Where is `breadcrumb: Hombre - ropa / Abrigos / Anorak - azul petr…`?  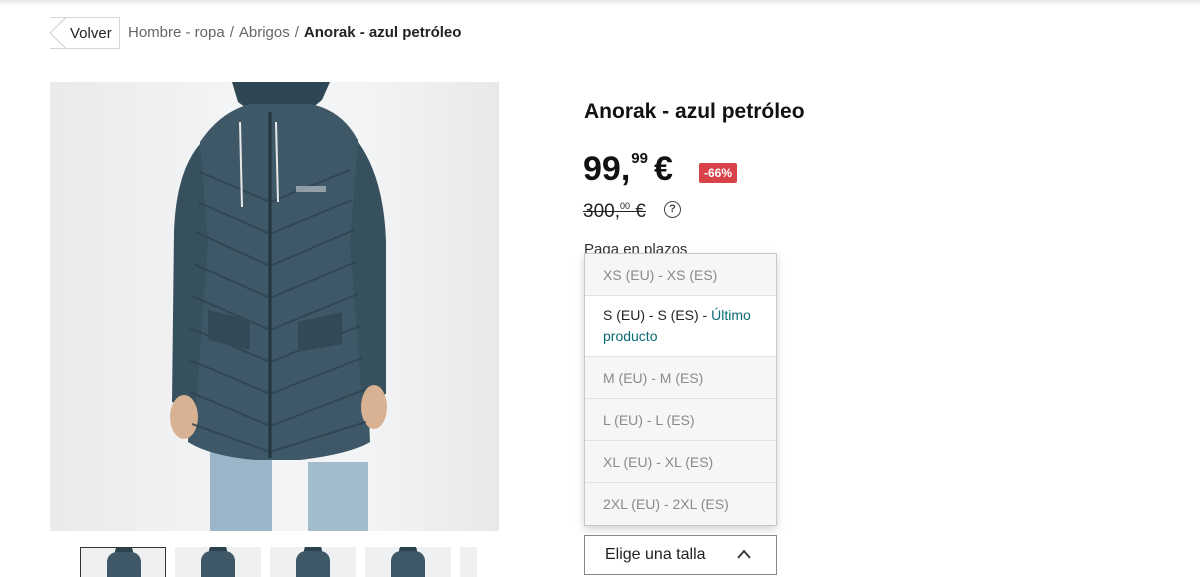 breadcrumb: Hombre - ropa / Abrigos / Anorak - azul petr… is located at coordinates (294, 32).